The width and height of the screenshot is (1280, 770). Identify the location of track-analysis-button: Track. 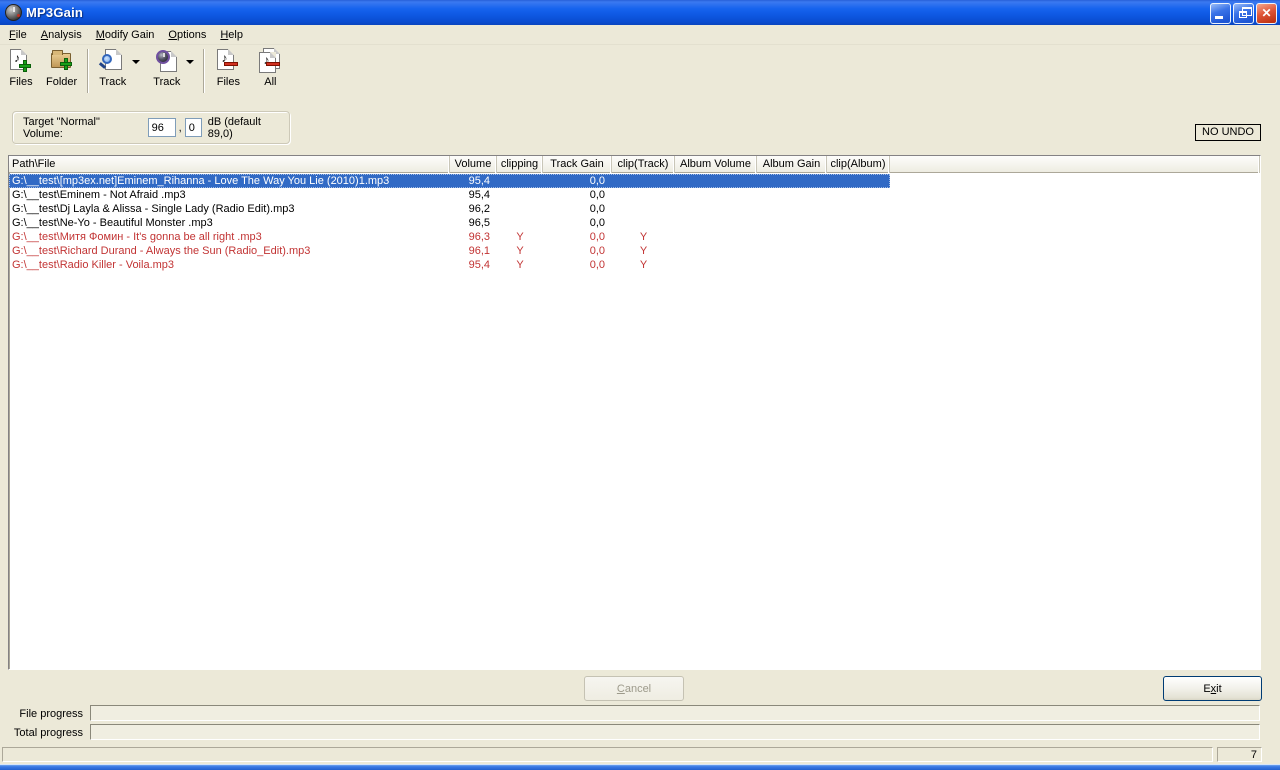
(112, 67).